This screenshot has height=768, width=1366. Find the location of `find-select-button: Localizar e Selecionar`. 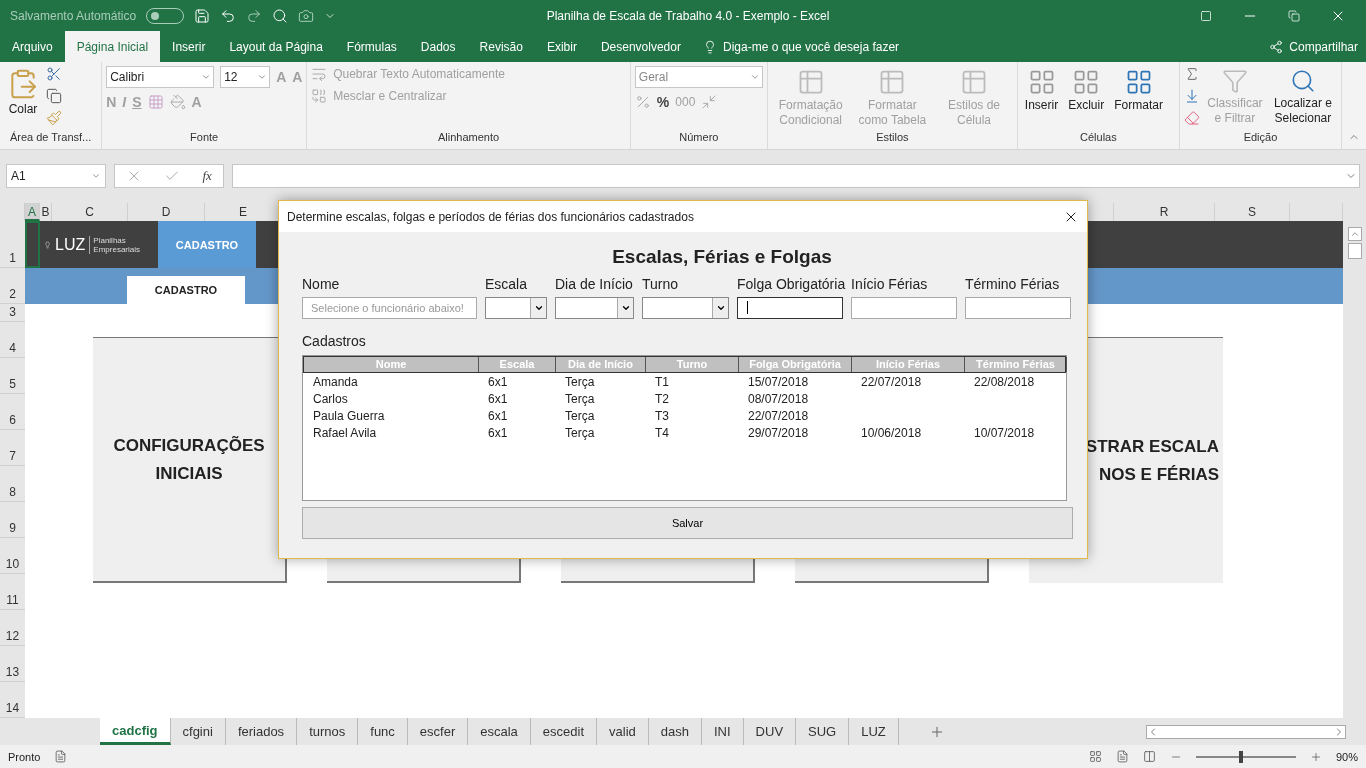

find-select-button: Localizar e Selecionar is located at coordinates (1302, 98).